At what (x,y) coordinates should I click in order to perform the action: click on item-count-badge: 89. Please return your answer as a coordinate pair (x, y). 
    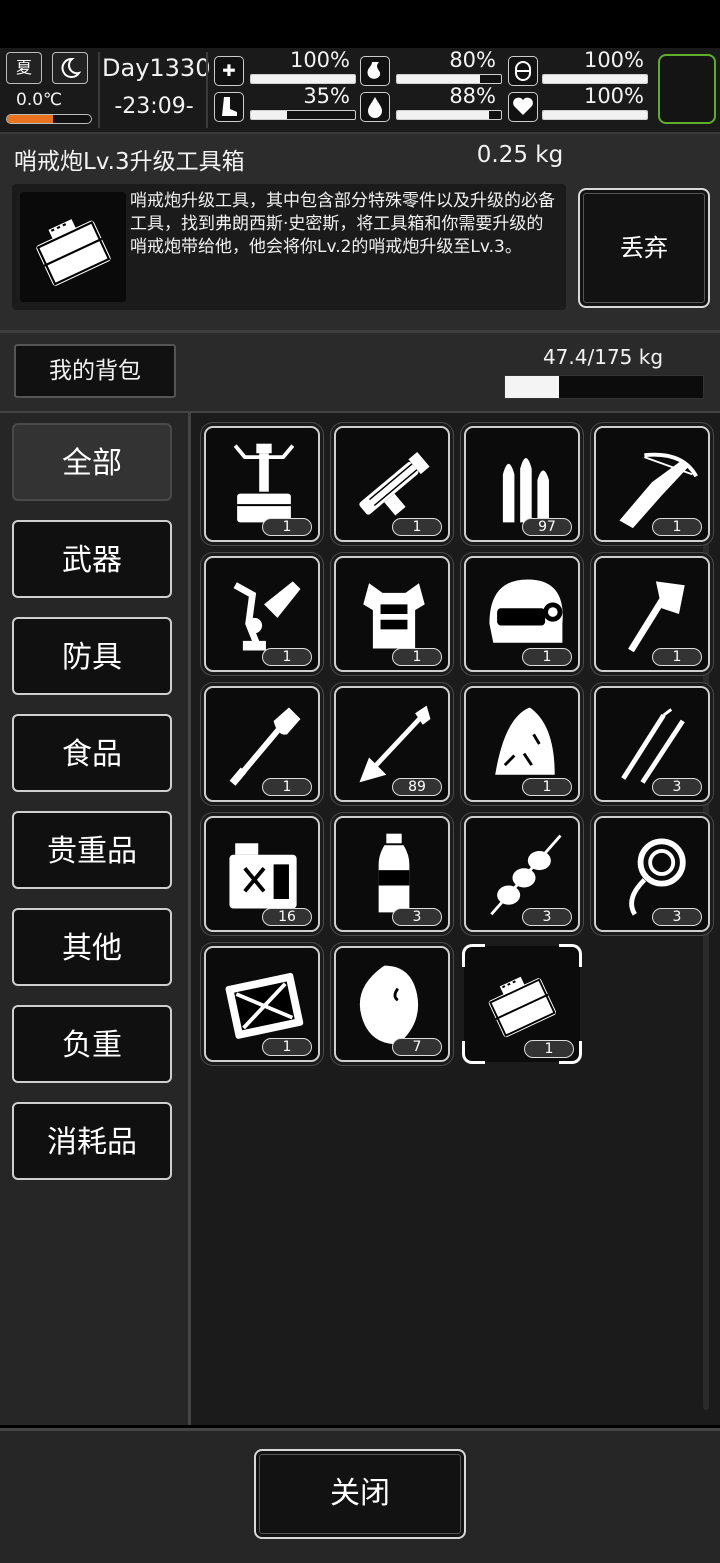
    Looking at the image, I should click on (417, 787).